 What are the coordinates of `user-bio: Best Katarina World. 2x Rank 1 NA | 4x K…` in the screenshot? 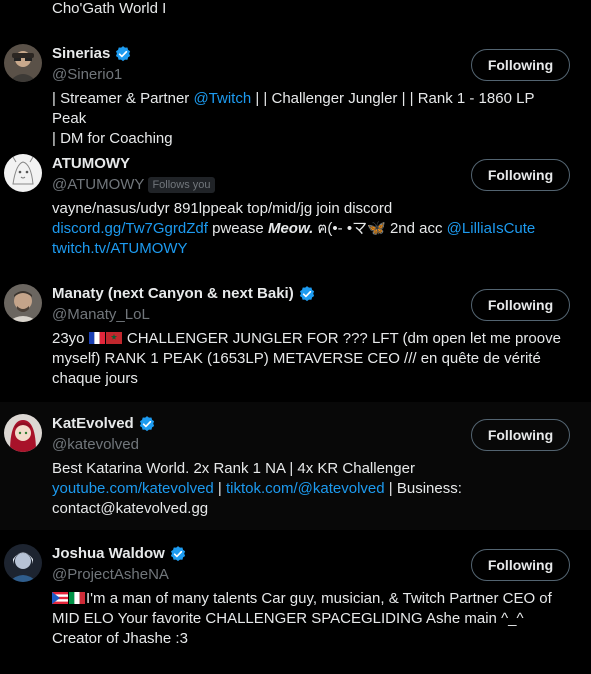 It's located at (312, 489).